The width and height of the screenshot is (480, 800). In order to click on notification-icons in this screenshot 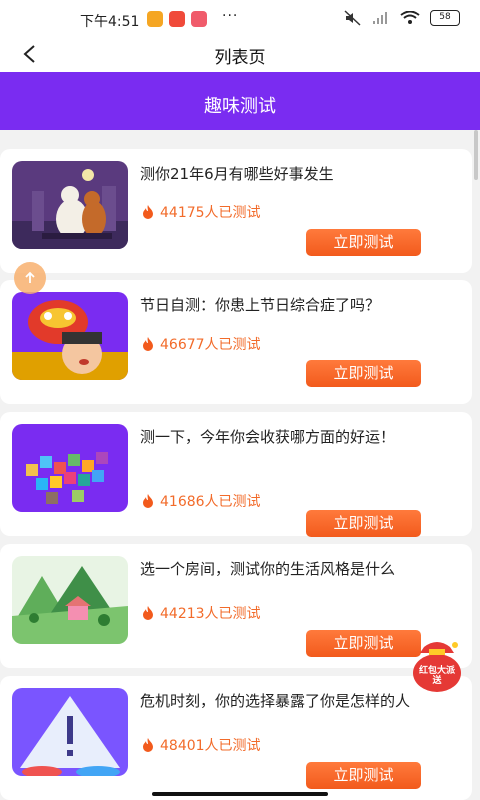, I will do `click(177, 19)`.